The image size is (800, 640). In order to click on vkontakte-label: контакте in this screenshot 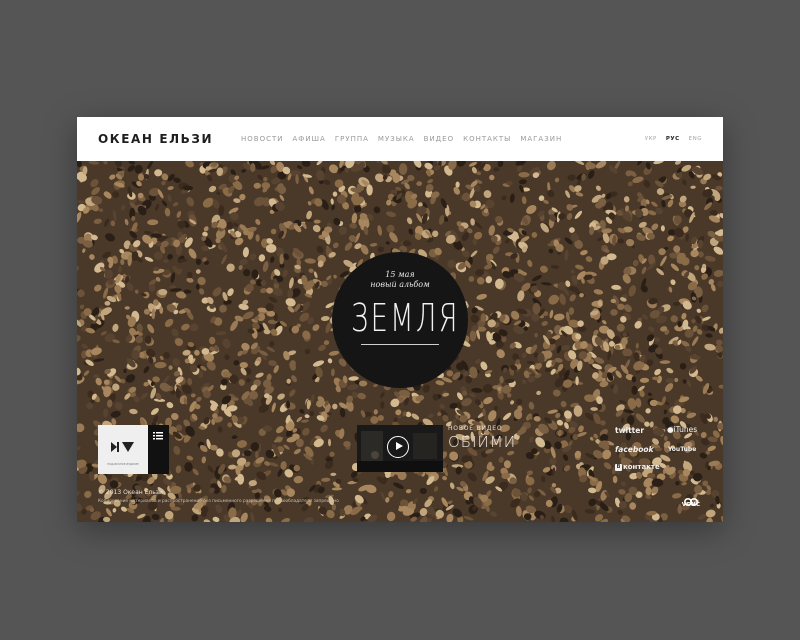, I will do `click(641, 467)`.